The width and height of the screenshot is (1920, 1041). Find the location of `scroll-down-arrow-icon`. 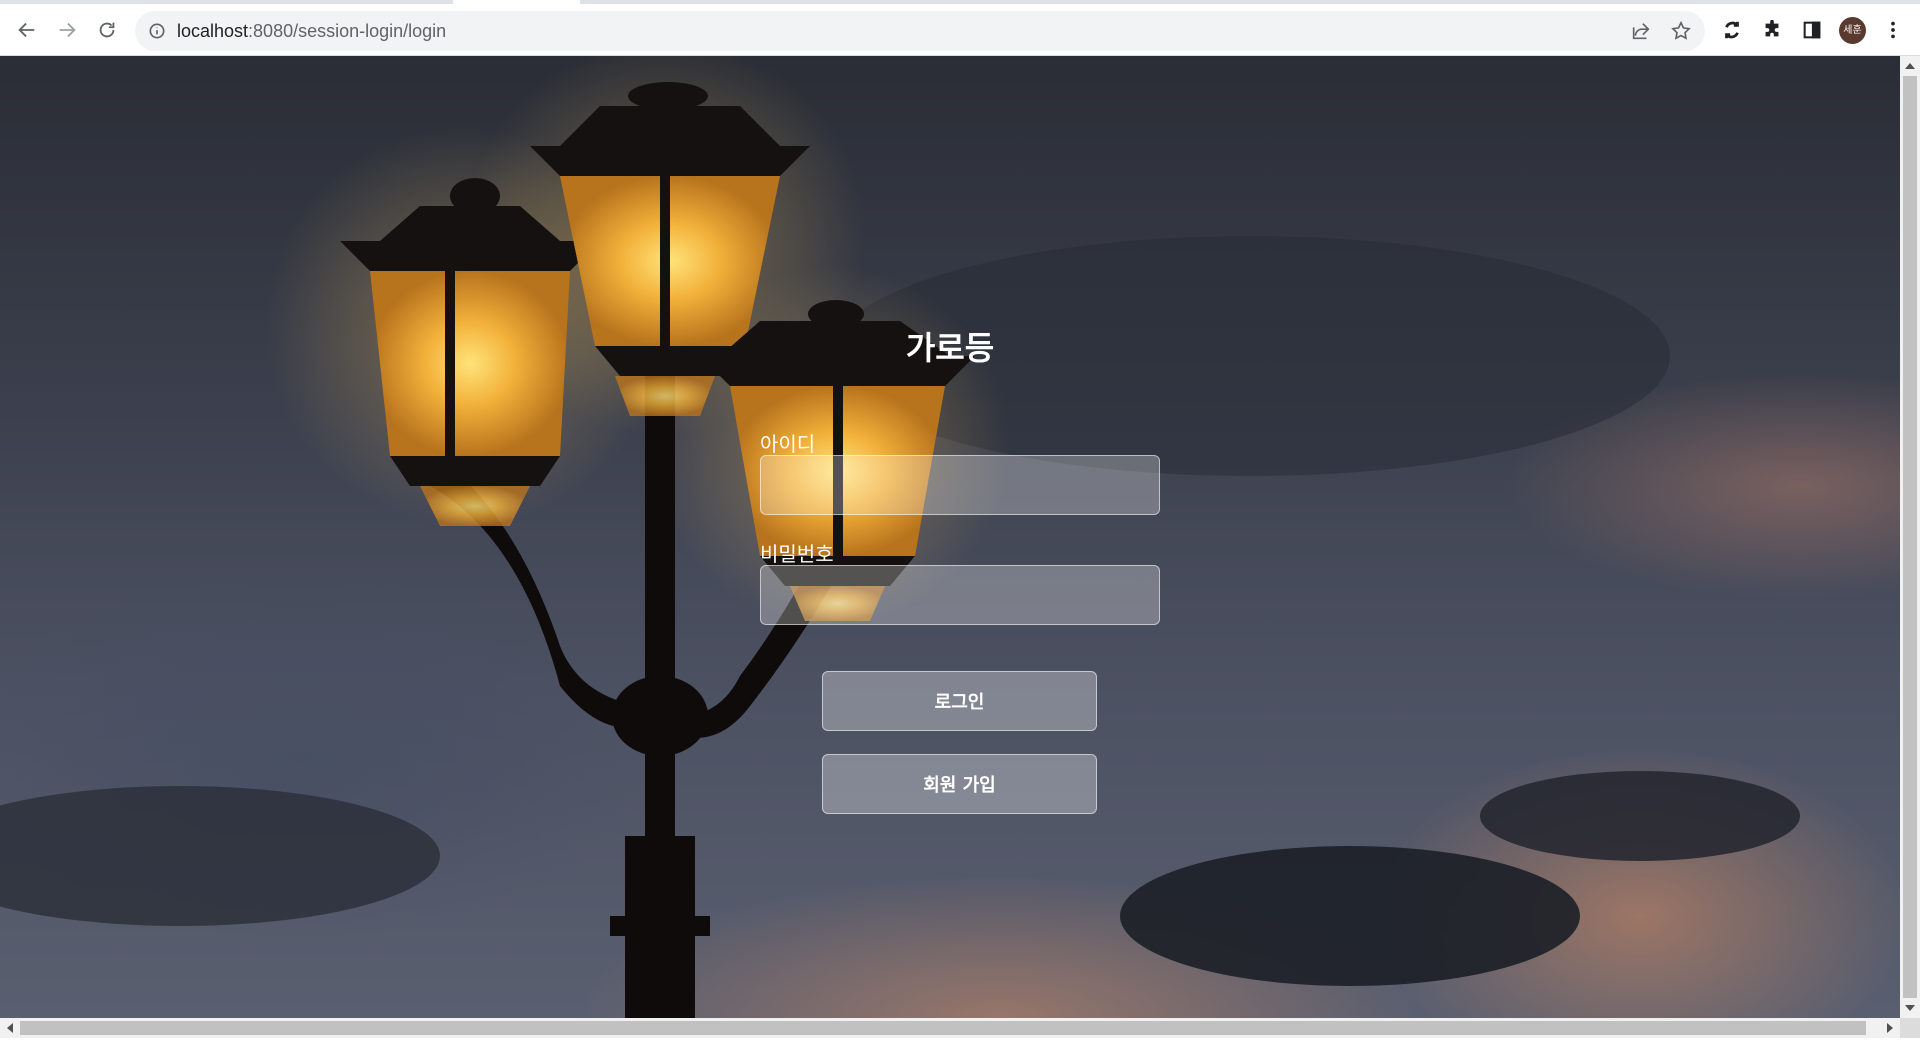

scroll-down-arrow-icon is located at coordinates (1910, 1008).